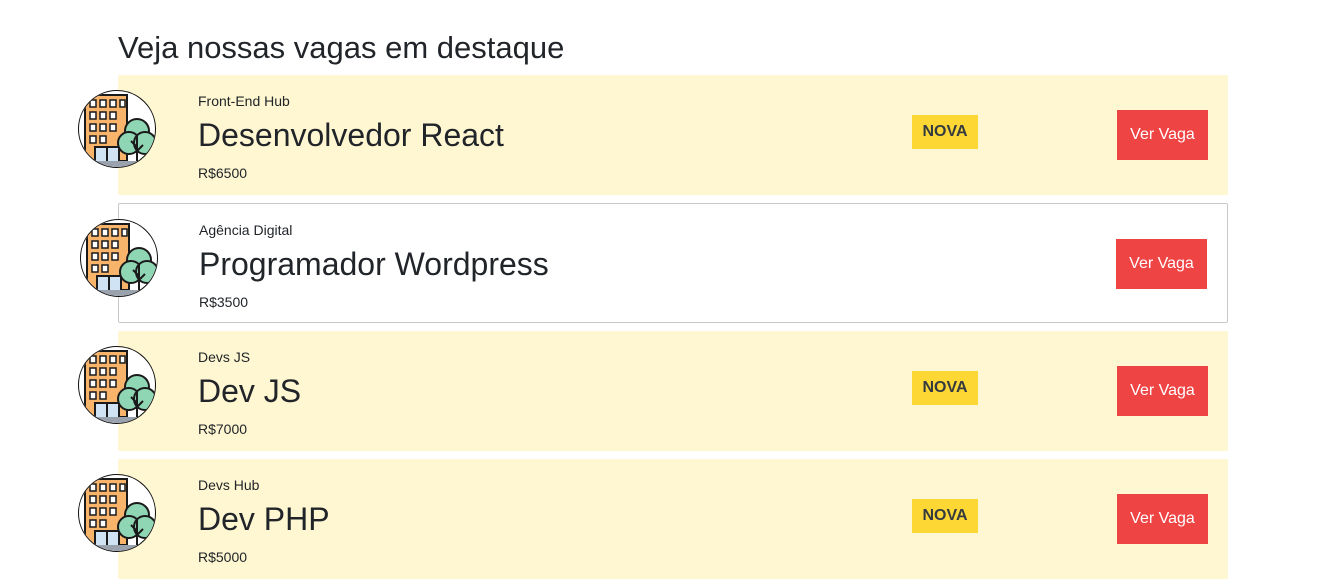 The height and width of the screenshot is (587, 1335). I want to click on job-title: Programador Wordpress, so click(374, 264).